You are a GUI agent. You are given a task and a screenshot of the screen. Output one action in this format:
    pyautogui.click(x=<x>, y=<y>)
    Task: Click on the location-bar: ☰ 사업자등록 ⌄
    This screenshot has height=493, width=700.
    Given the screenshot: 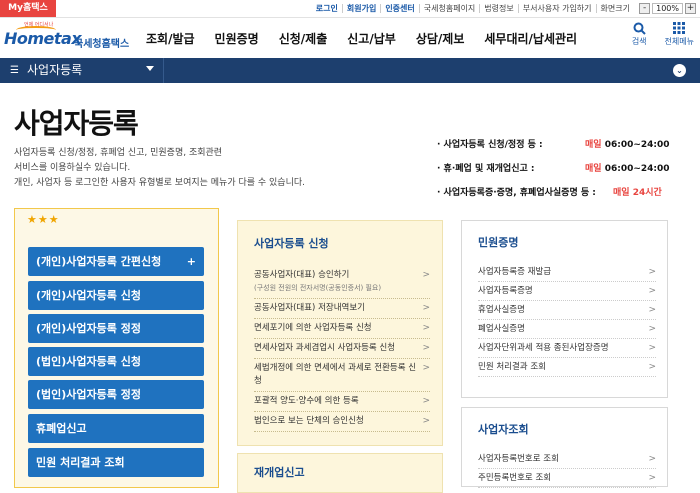 What is the action you would take?
    pyautogui.click(x=350, y=70)
    